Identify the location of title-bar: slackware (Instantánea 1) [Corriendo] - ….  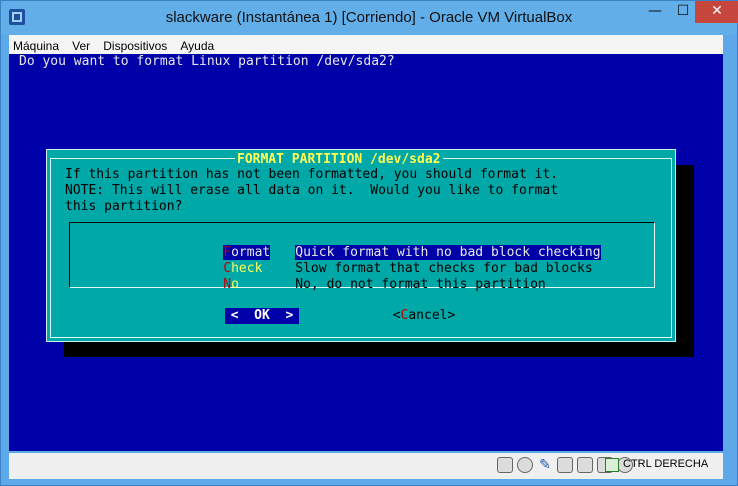
(369, 18).